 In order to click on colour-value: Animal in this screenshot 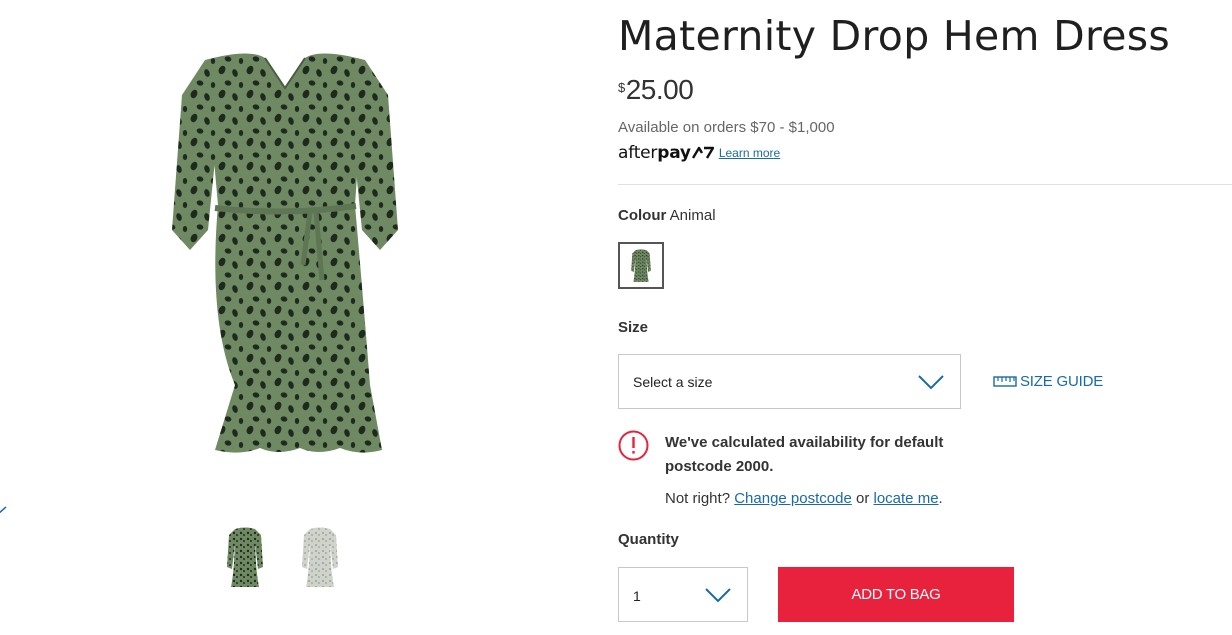, I will do `click(692, 215)`.